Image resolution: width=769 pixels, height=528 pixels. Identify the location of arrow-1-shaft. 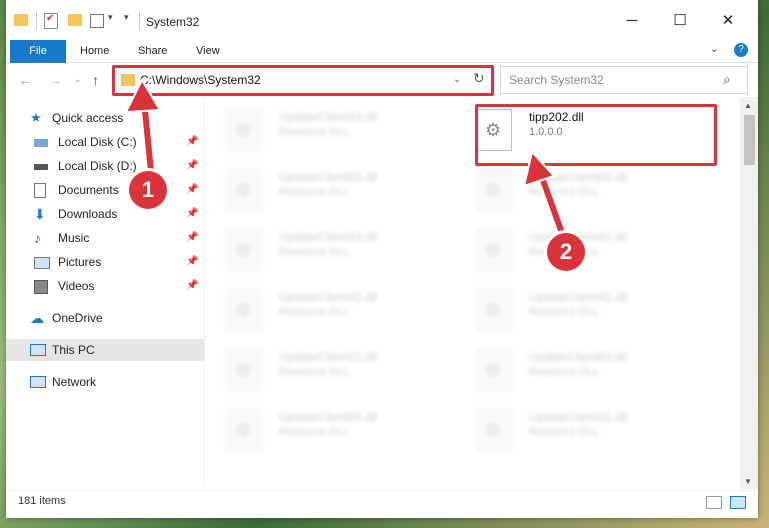
(148, 141).